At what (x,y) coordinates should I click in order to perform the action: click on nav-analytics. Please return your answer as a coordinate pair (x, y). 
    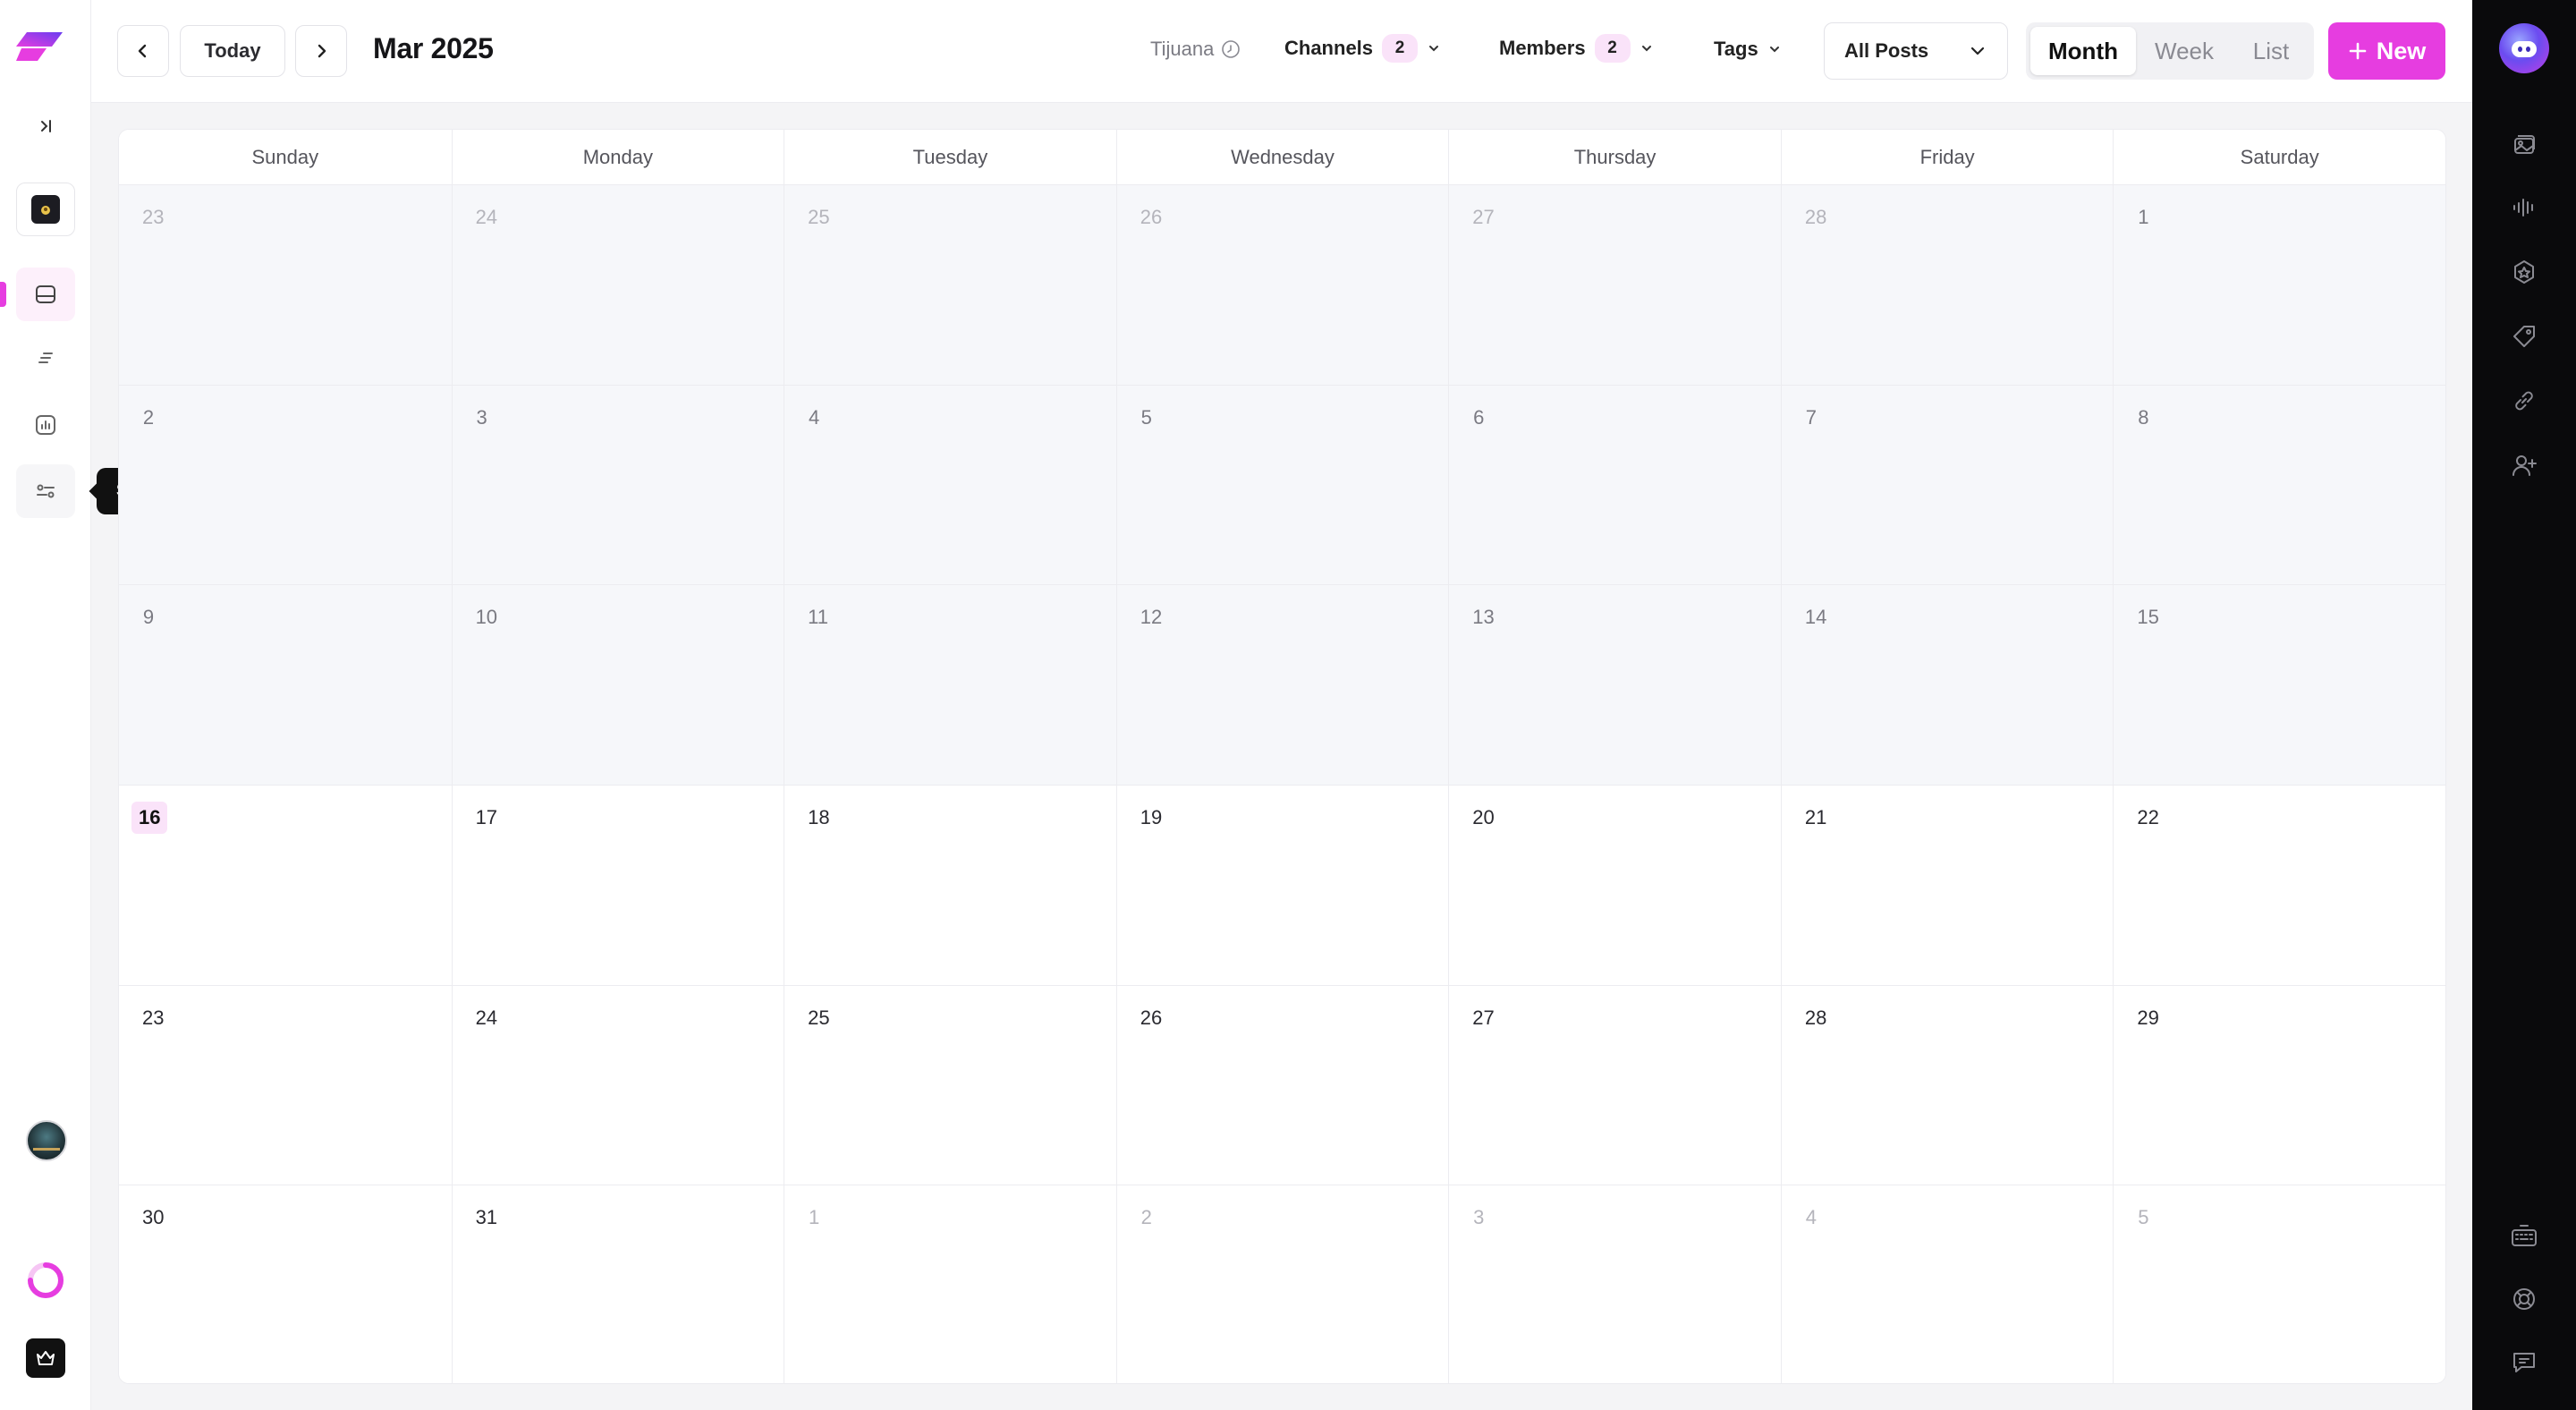
    Looking at the image, I should click on (45, 425).